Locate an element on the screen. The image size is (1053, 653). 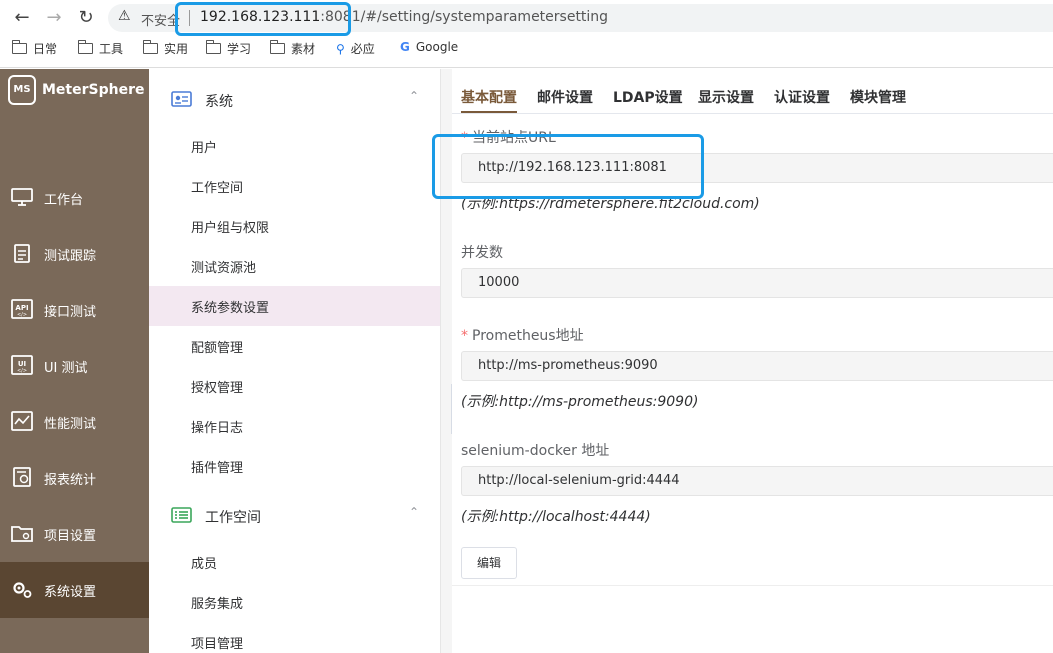
folder-settings-icon is located at coordinates (22, 534).